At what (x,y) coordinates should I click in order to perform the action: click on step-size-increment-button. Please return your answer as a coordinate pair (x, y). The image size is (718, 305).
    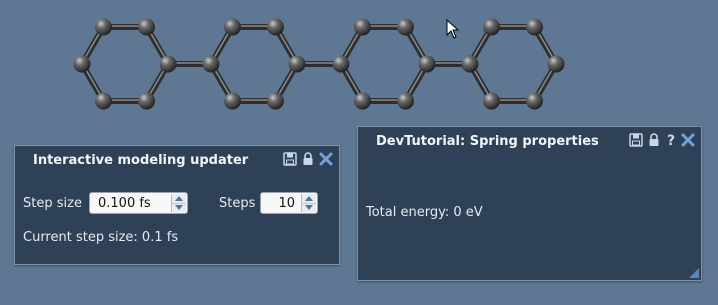
    Looking at the image, I should click on (179, 198).